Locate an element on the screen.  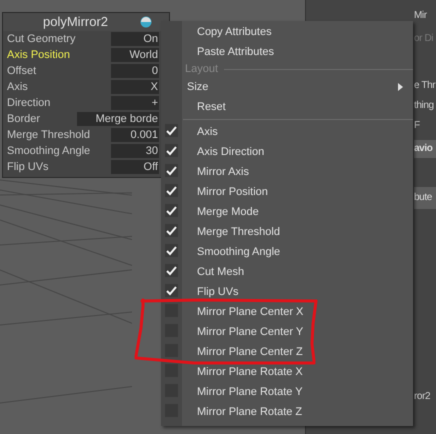
menu-item: Paste Attributes is located at coordinates (235, 52).